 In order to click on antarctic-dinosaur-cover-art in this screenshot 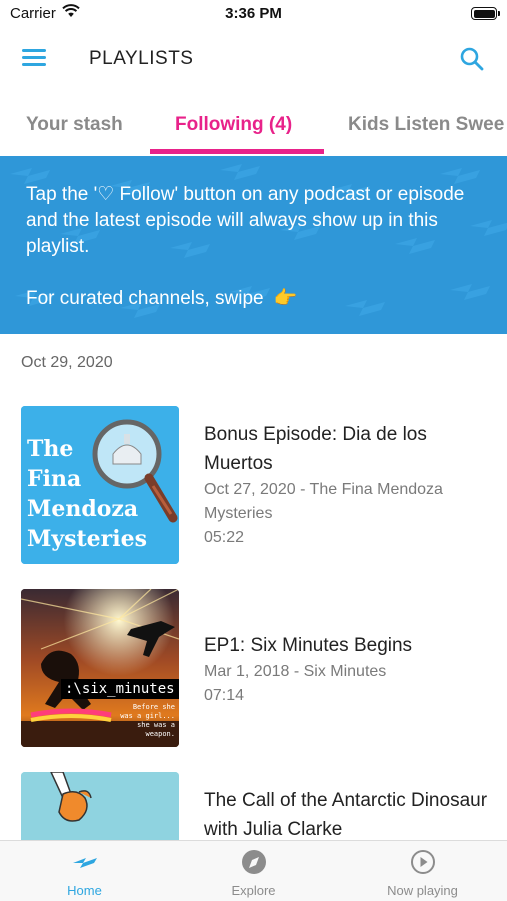, I will do `click(100, 806)`.